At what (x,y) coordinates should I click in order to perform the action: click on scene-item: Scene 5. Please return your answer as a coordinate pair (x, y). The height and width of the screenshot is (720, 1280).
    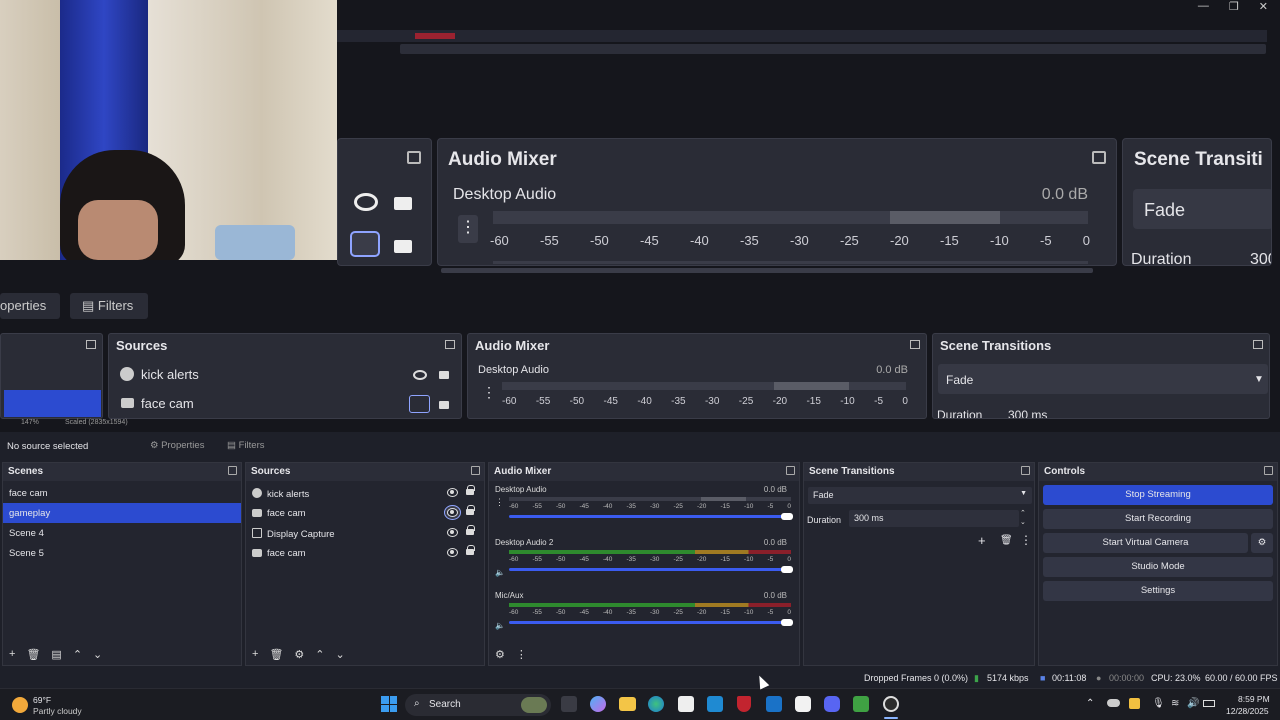
    Looking at the image, I should click on (122, 553).